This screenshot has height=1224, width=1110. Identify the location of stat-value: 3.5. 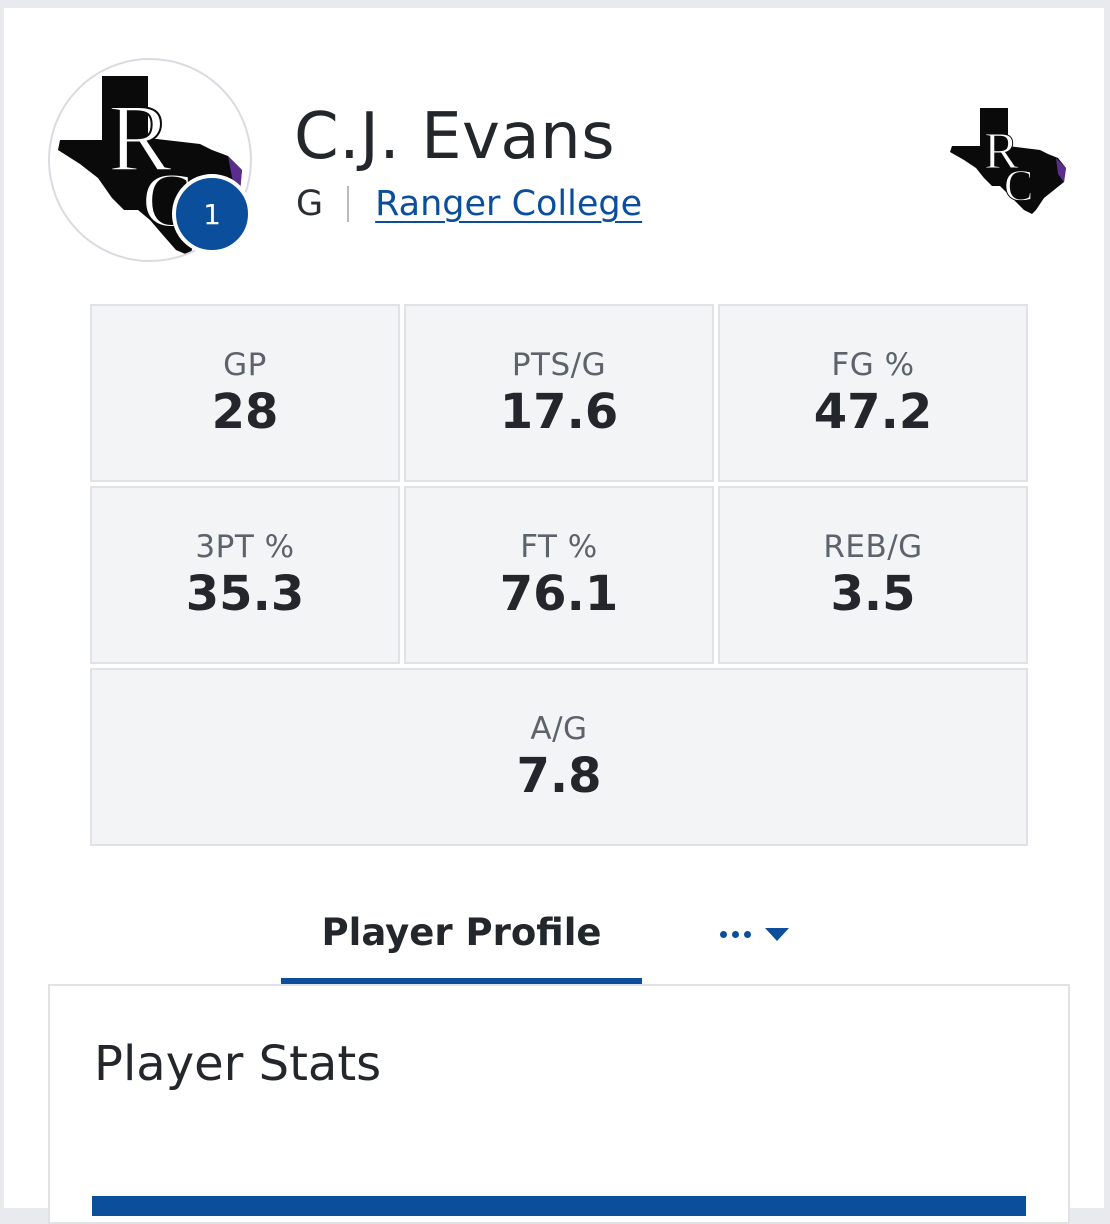
(873, 593).